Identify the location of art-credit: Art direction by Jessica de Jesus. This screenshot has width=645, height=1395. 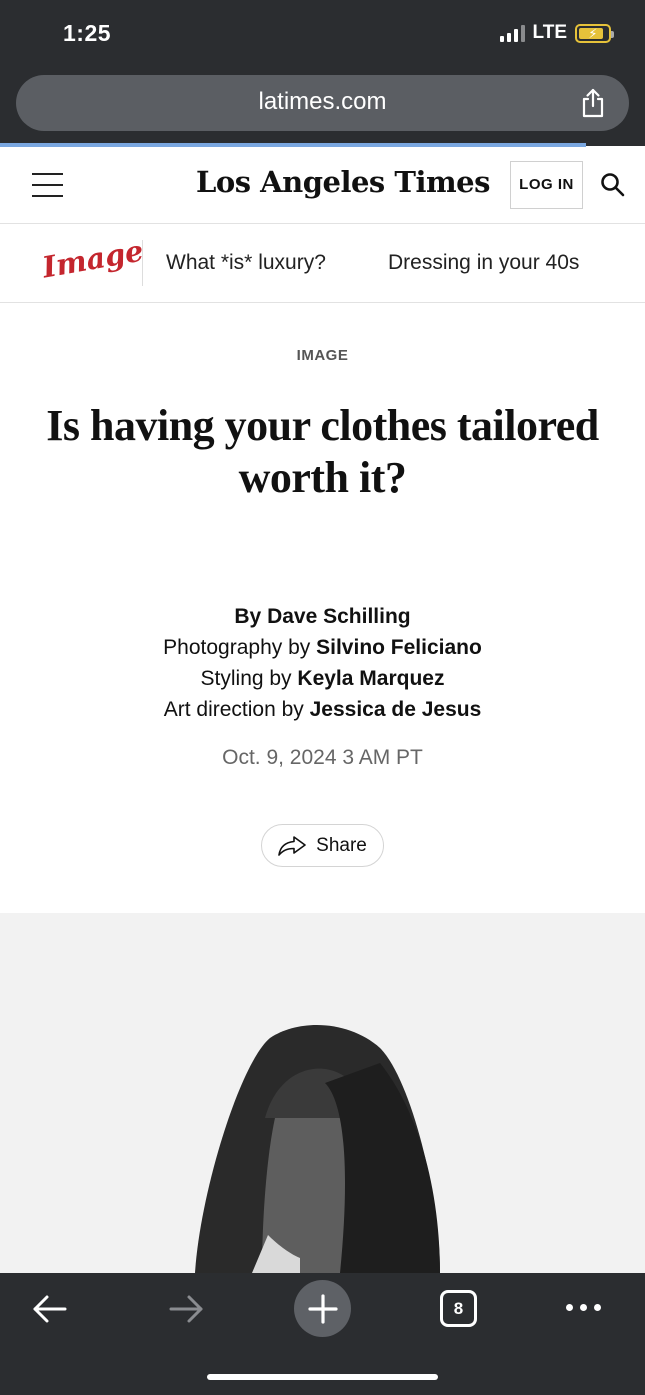
(322, 709).